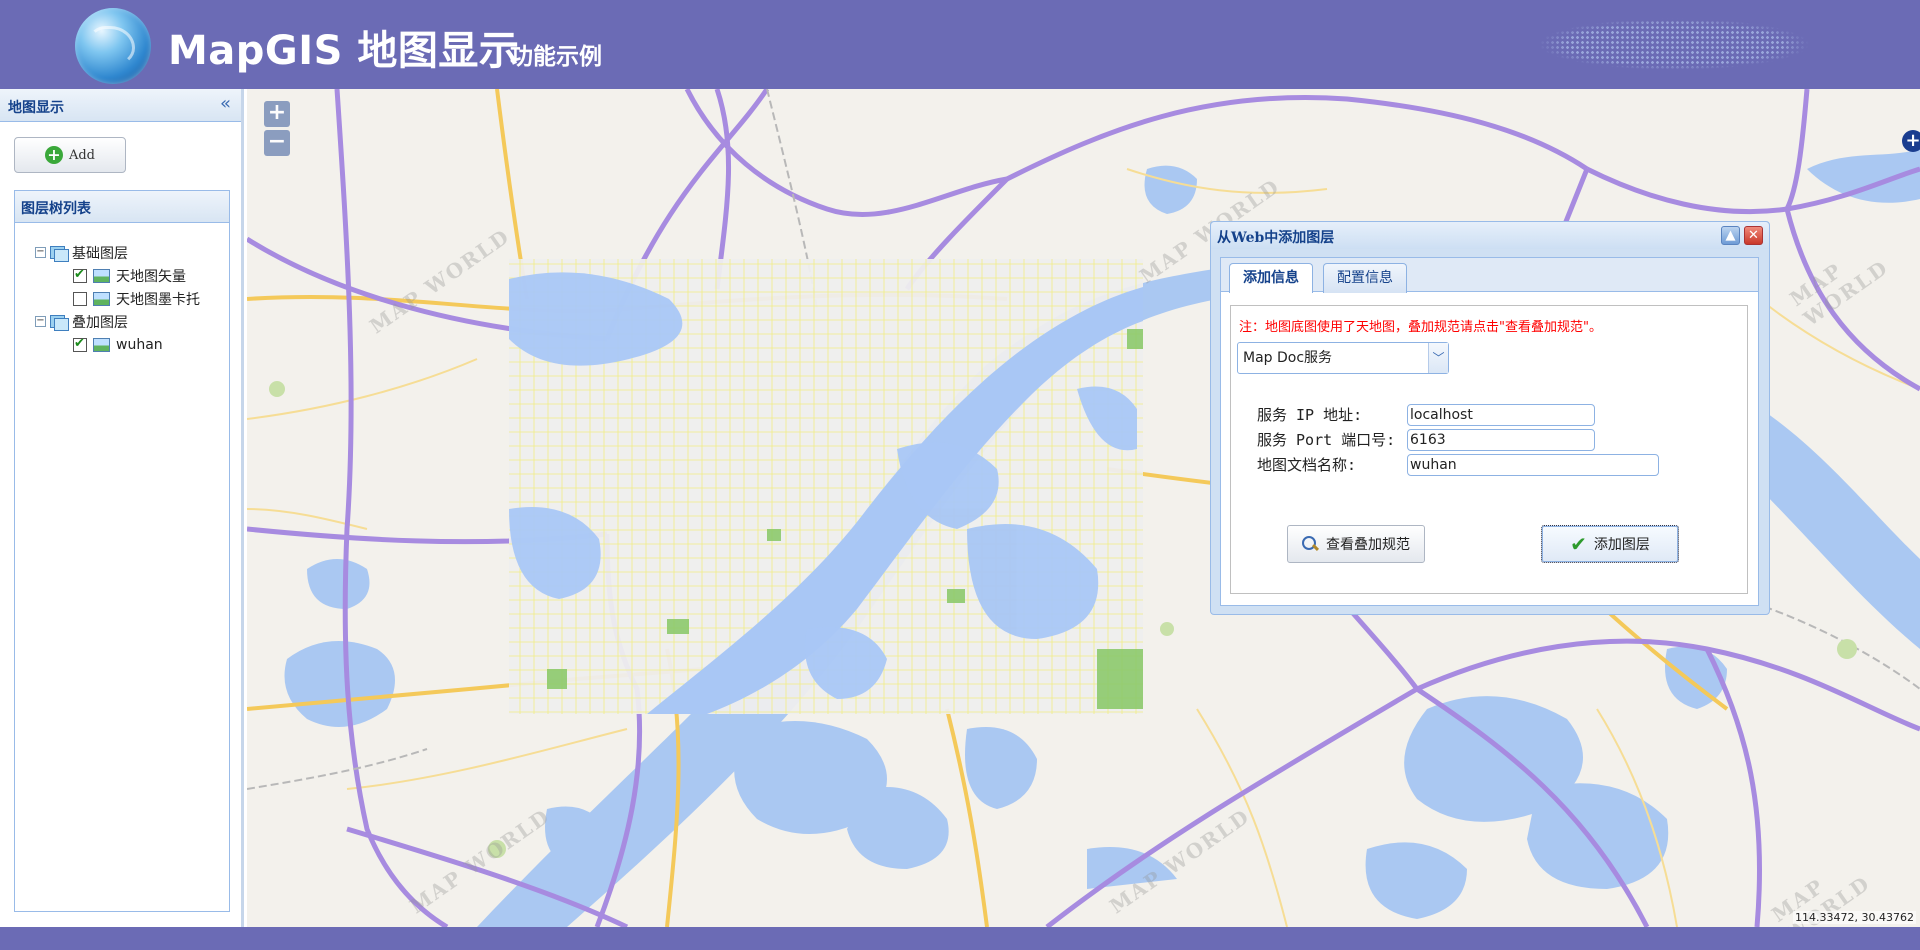 The width and height of the screenshot is (1920, 950). Describe the element at coordinates (1489, 275) in the screenshot. I see `tab-strip: 添加信息 配置信息` at that location.